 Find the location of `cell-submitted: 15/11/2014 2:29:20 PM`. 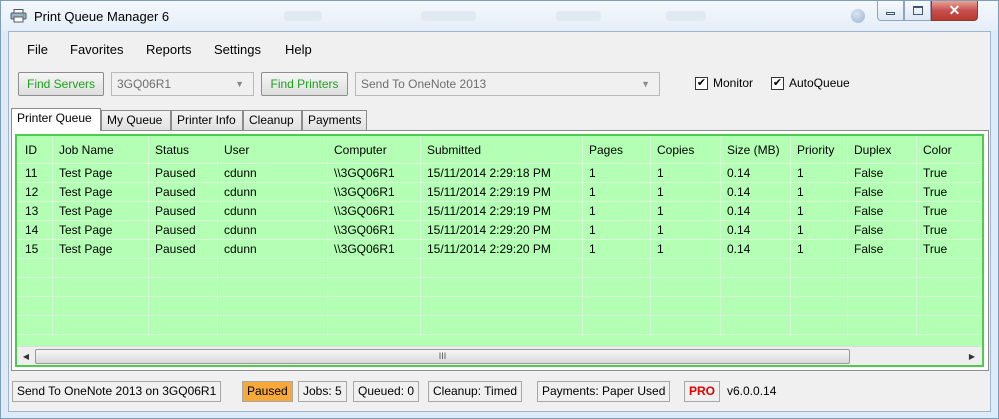

cell-submitted: 15/11/2014 2:29:20 PM is located at coordinates (489, 249).